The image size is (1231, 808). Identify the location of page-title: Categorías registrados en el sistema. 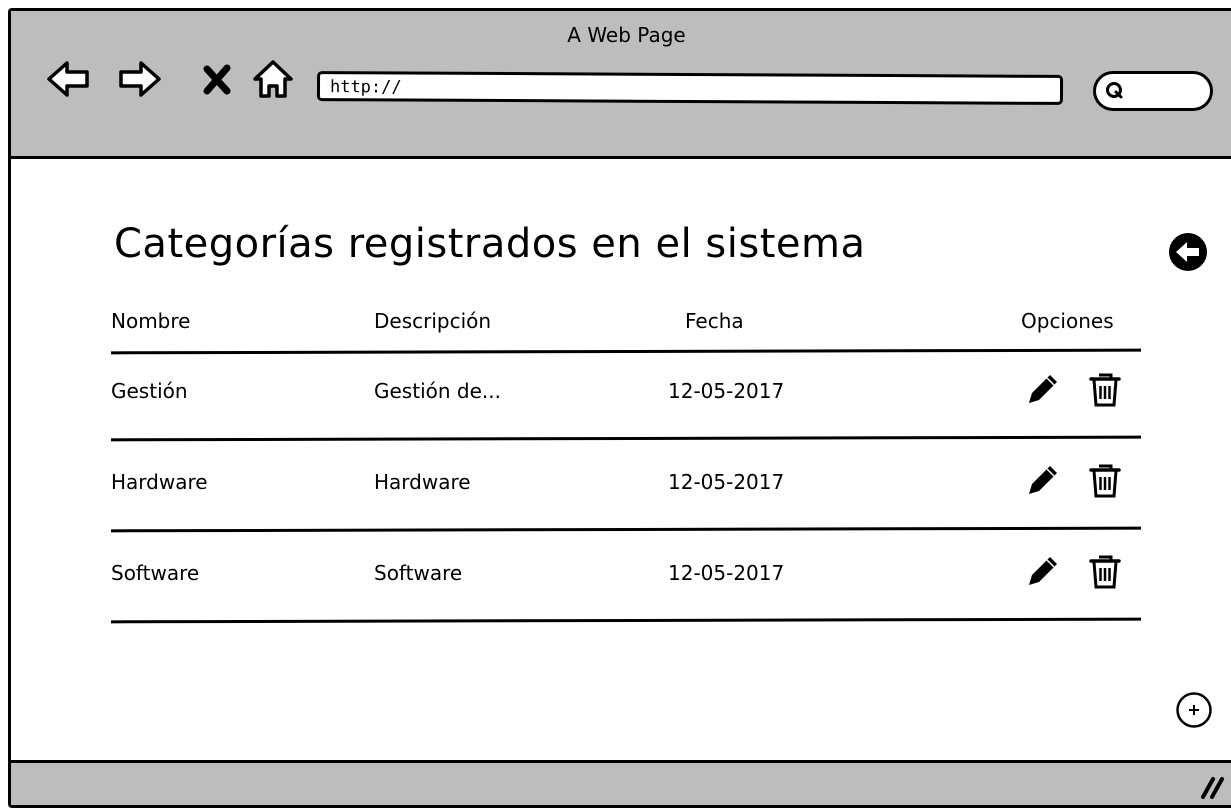
(490, 244).